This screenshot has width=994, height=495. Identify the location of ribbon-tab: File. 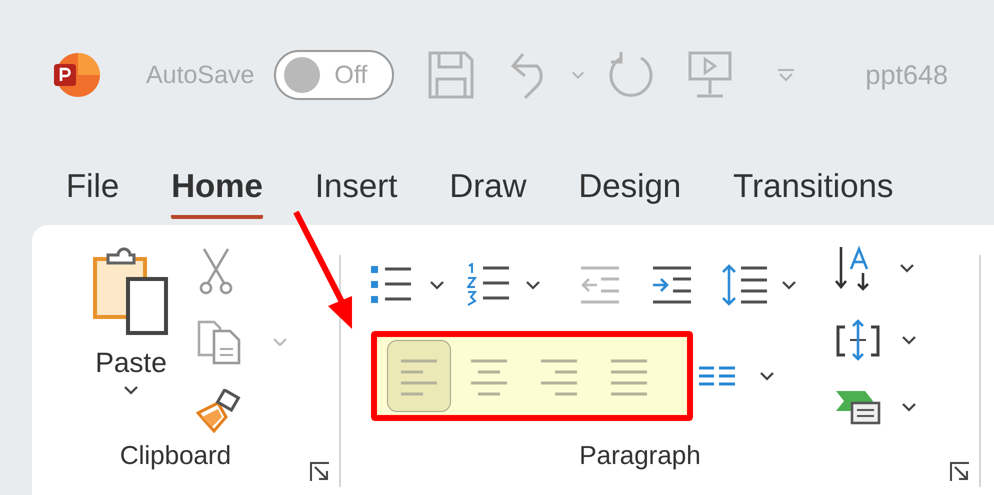
(93, 187).